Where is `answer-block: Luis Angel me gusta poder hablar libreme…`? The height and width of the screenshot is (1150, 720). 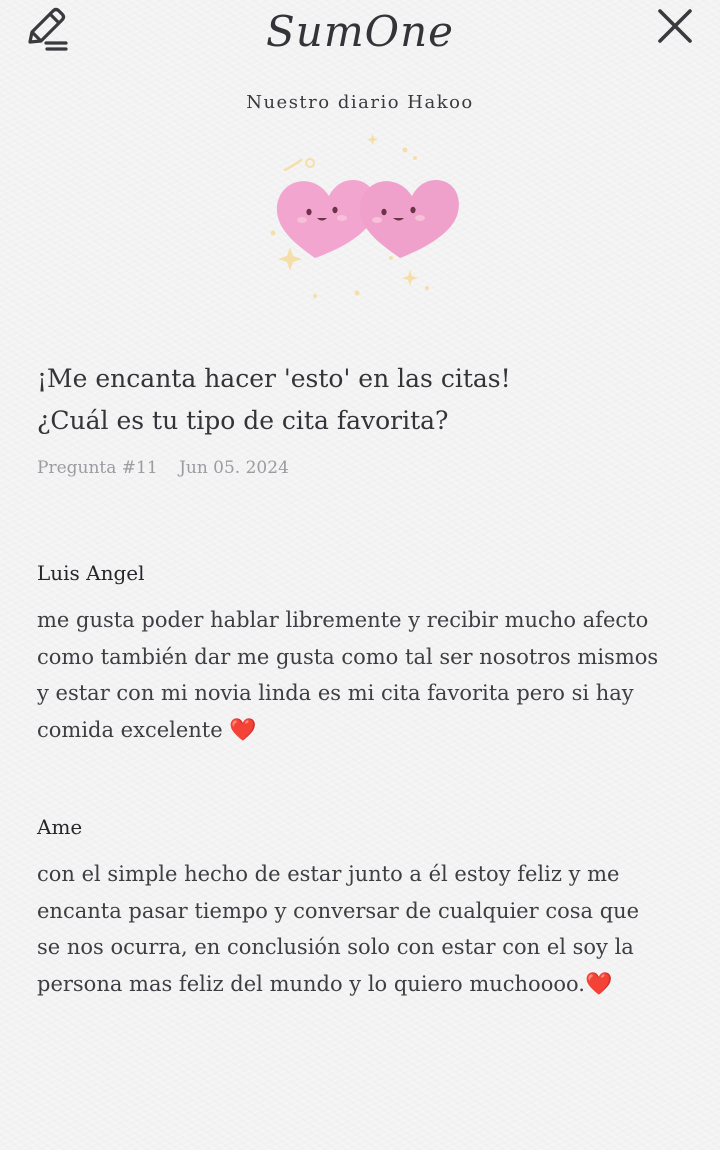 answer-block: Luis Angel me gusta poder hablar libreme… is located at coordinates (362, 653).